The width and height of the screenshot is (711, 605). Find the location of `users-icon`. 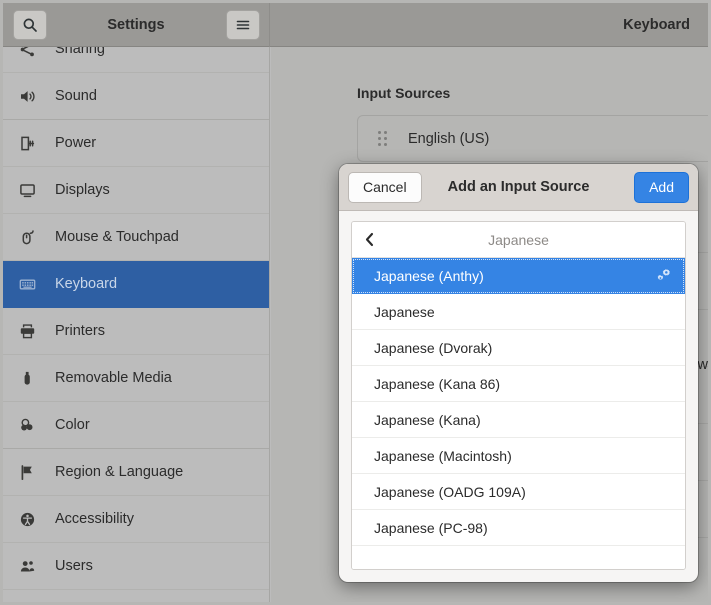

users-icon is located at coordinates (32, 566).